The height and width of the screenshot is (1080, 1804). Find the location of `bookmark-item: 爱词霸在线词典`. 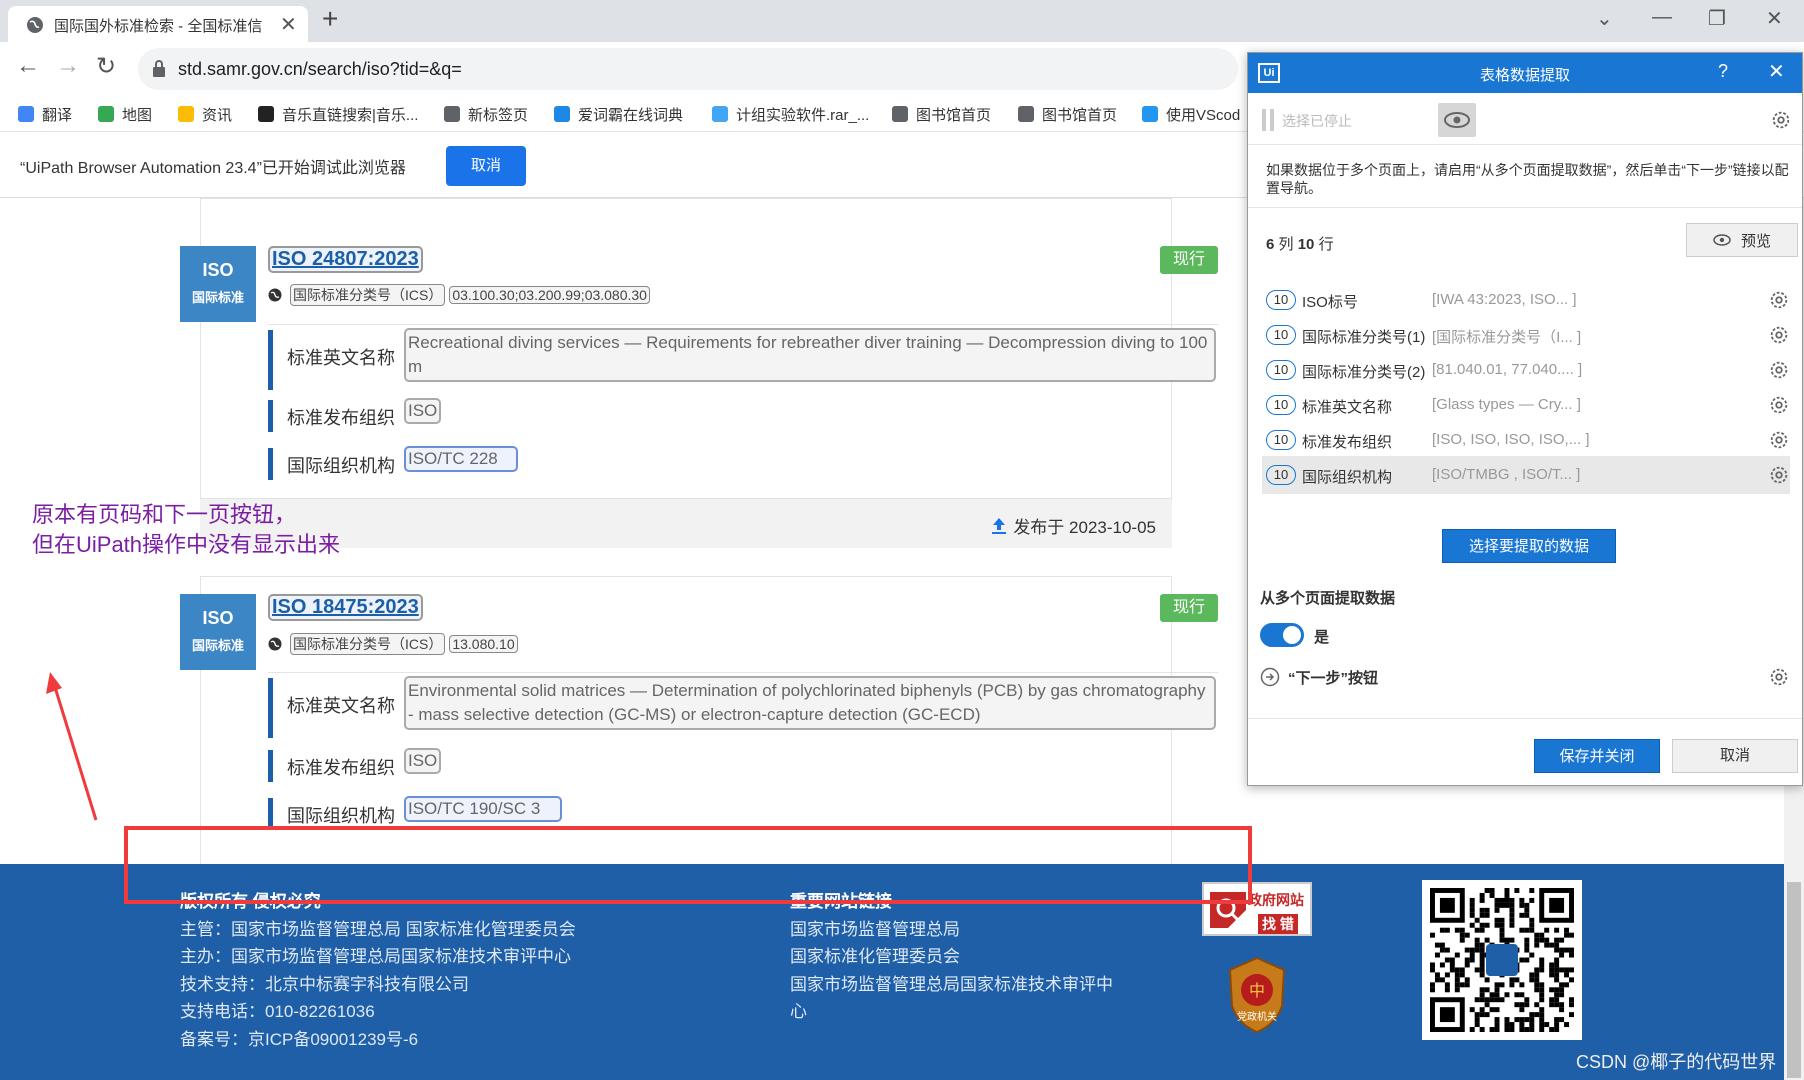

bookmark-item: 爱词霸在线词典 is located at coordinates (618, 114).